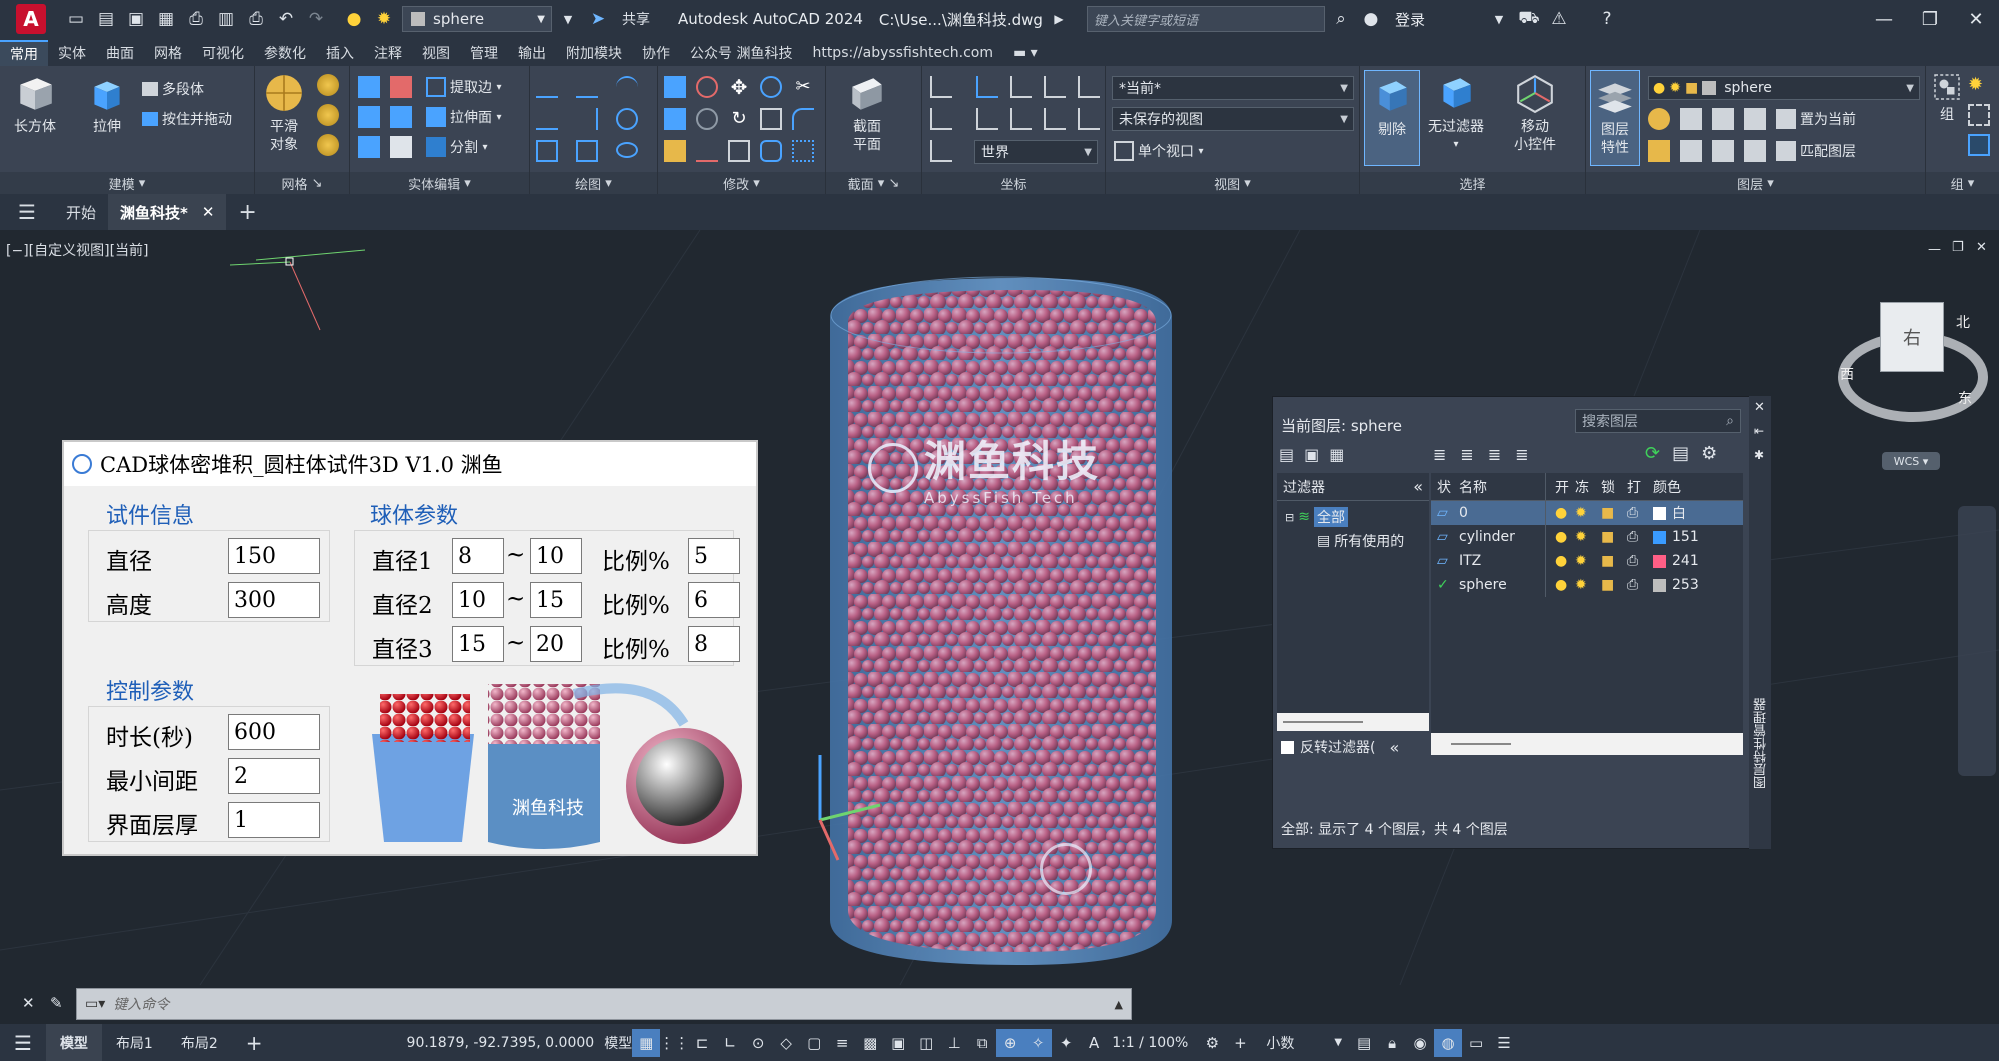  I want to click on layer-color-name: 241, so click(1685, 561).